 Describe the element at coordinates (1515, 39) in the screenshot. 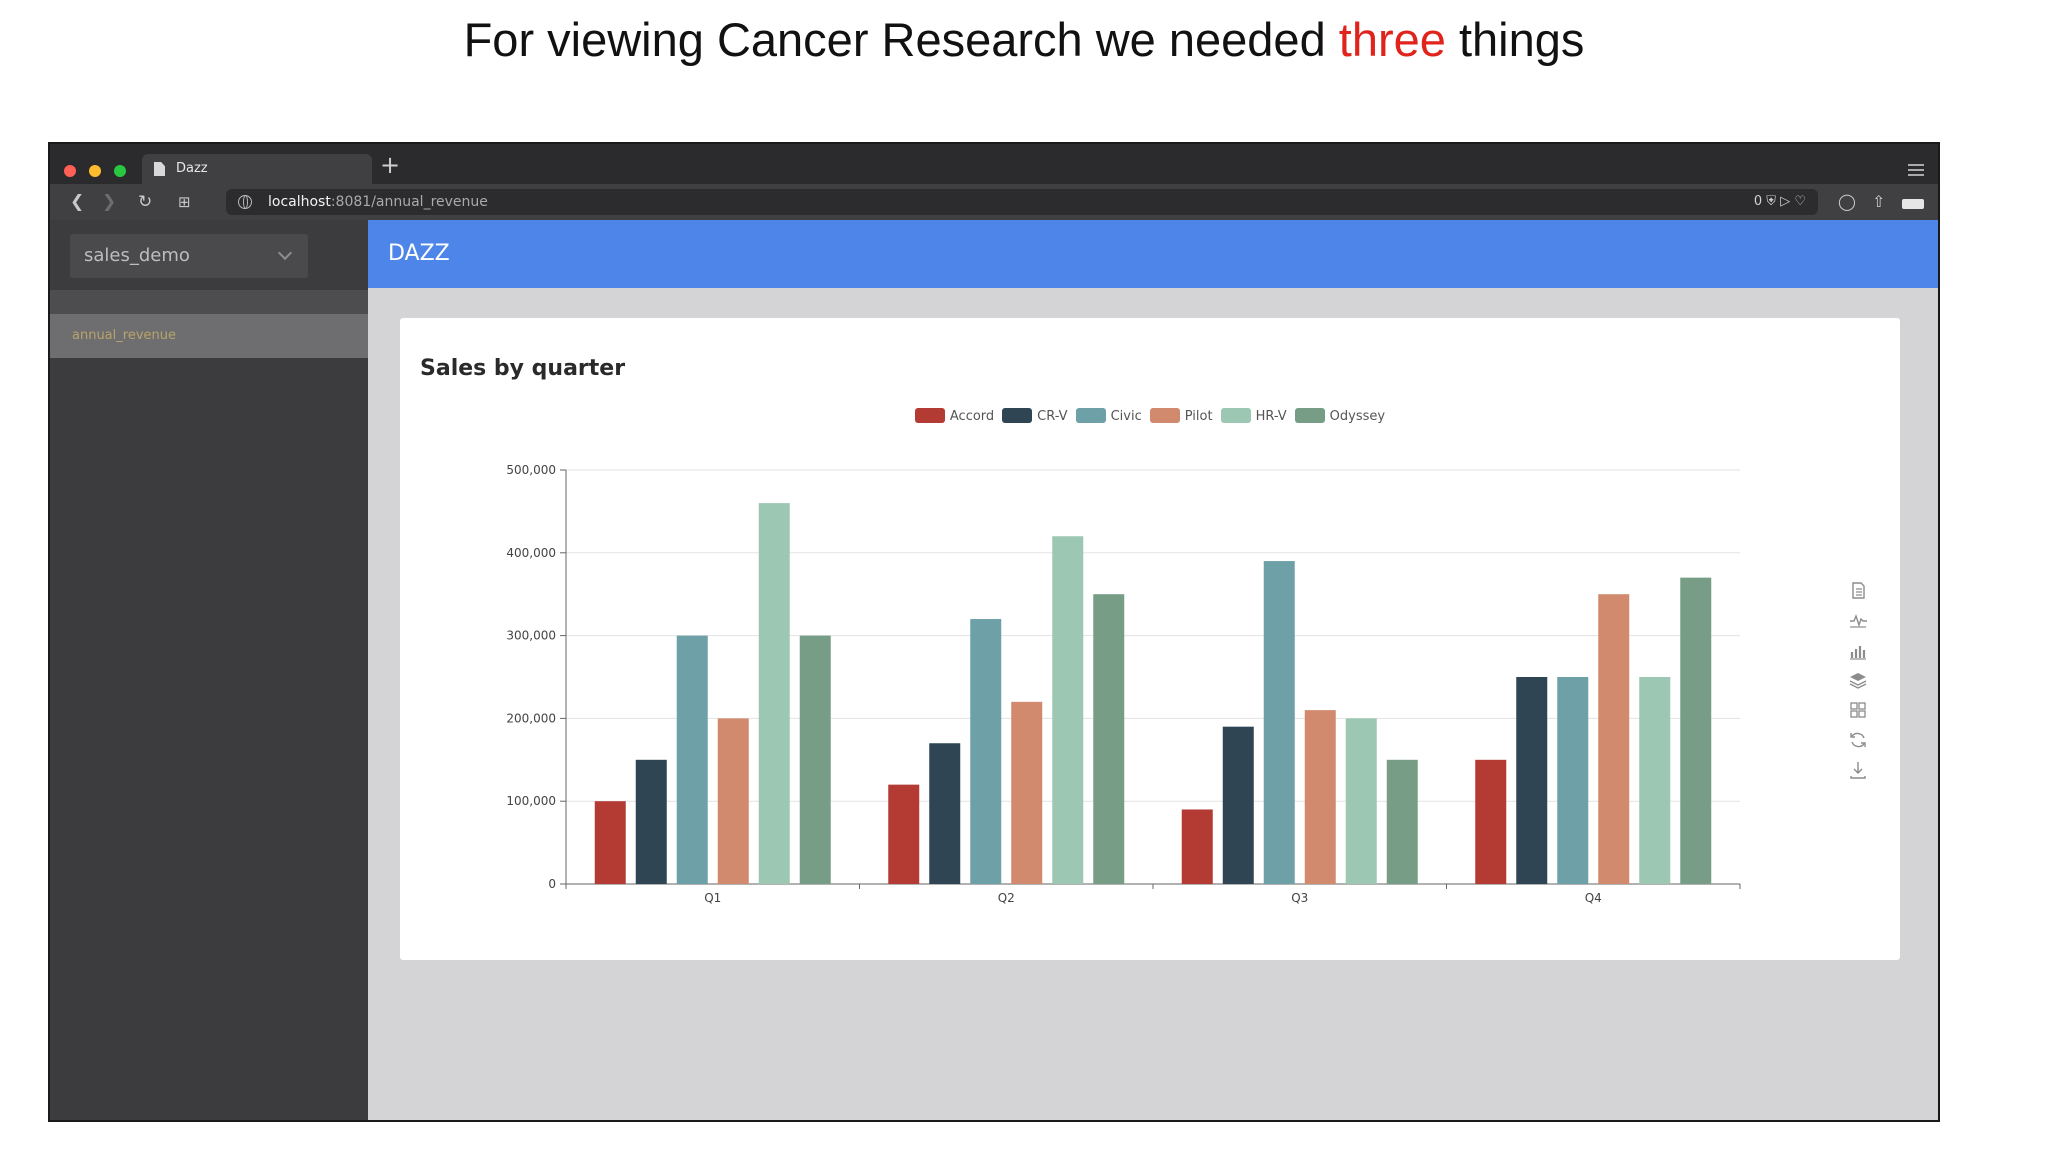

I see `slide-title-end: things` at that location.